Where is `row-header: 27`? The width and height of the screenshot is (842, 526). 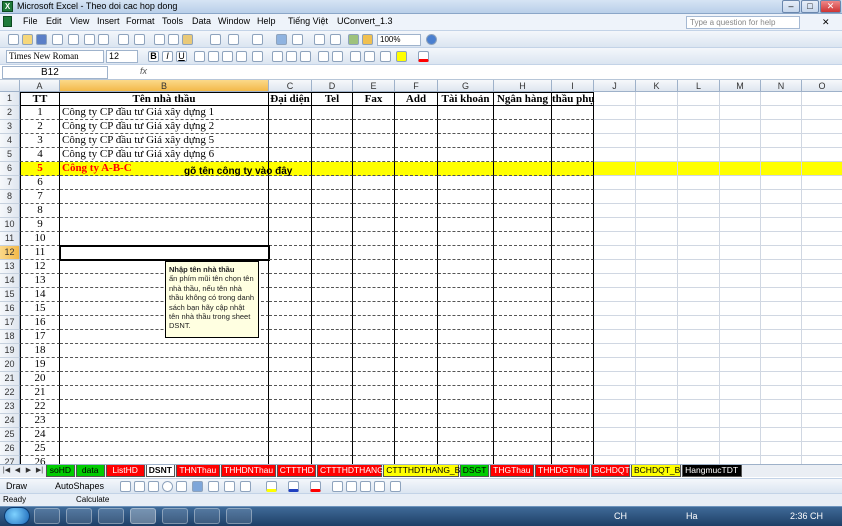
row-header: 27 is located at coordinates (10, 460).